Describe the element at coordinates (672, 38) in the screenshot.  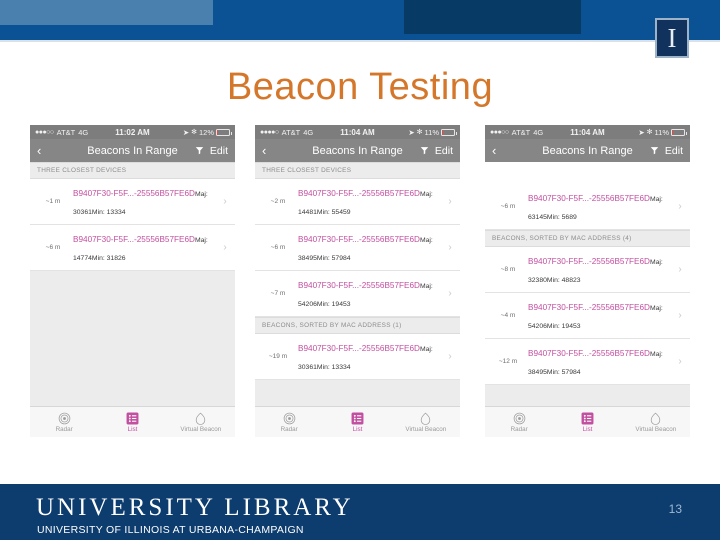
I see `illinois-block-i-logo: I` at that location.